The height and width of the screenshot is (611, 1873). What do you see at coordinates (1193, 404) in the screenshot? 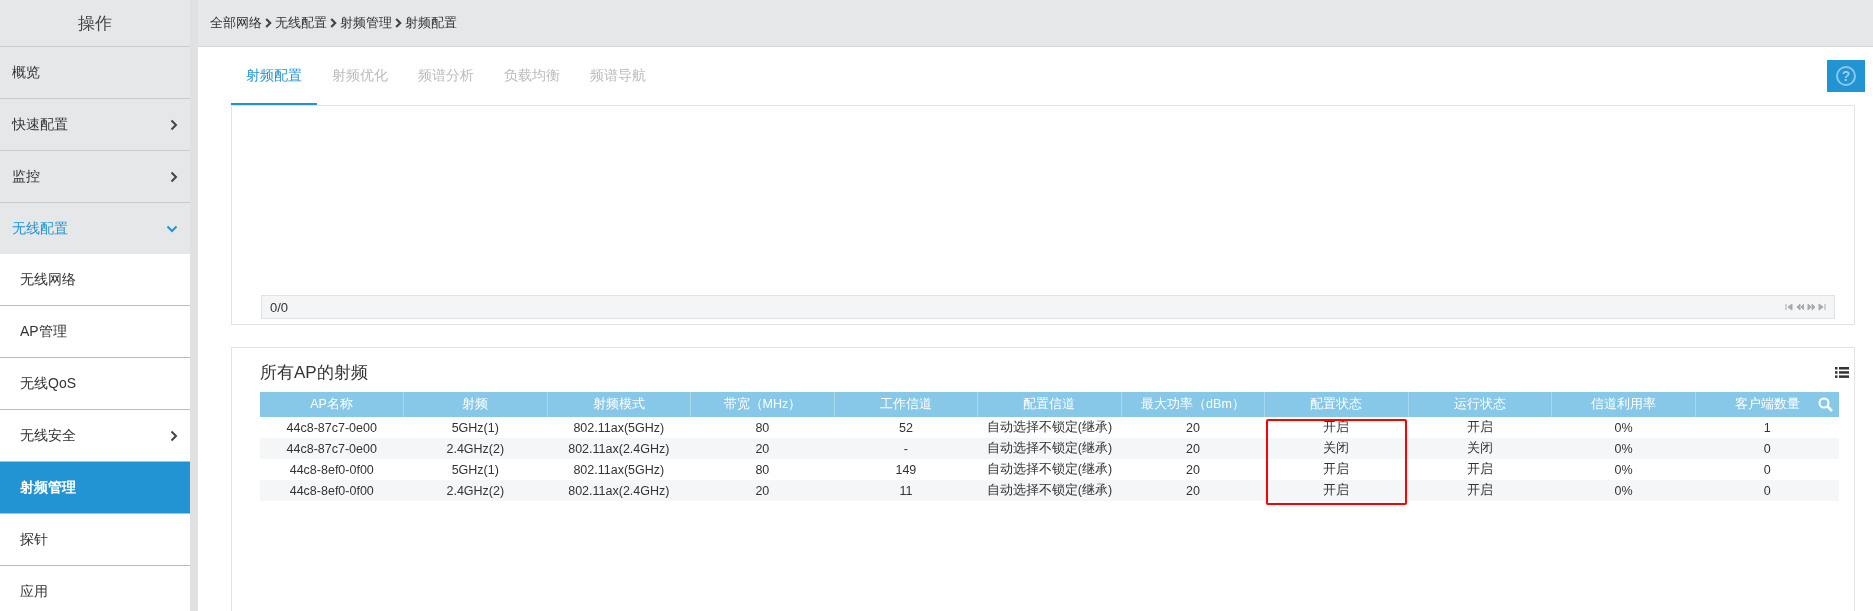
I see `column-header: 最大功率（dBm）` at bounding box center [1193, 404].